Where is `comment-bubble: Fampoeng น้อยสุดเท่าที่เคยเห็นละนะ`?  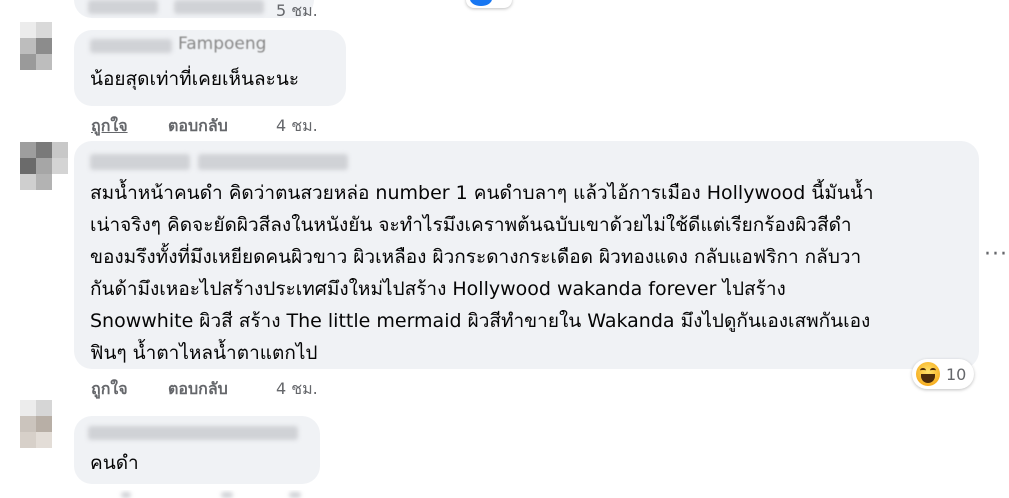
comment-bubble: Fampoeng น้อยสุดเท่าที่เคยเห็นละนะ is located at coordinates (210, 68).